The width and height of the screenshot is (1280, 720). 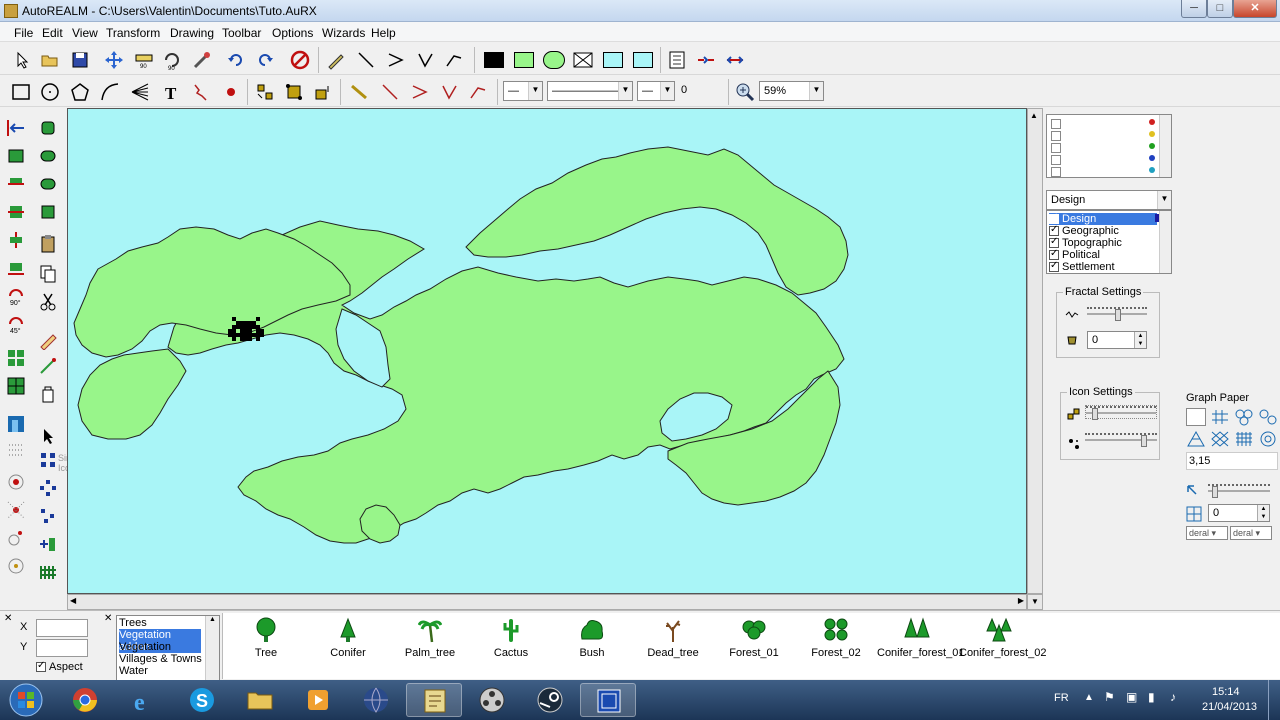 What do you see at coordinates (1173, 697) in the screenshot?
I see `volume-icon: ♪` at bounding box center [1173, 697].